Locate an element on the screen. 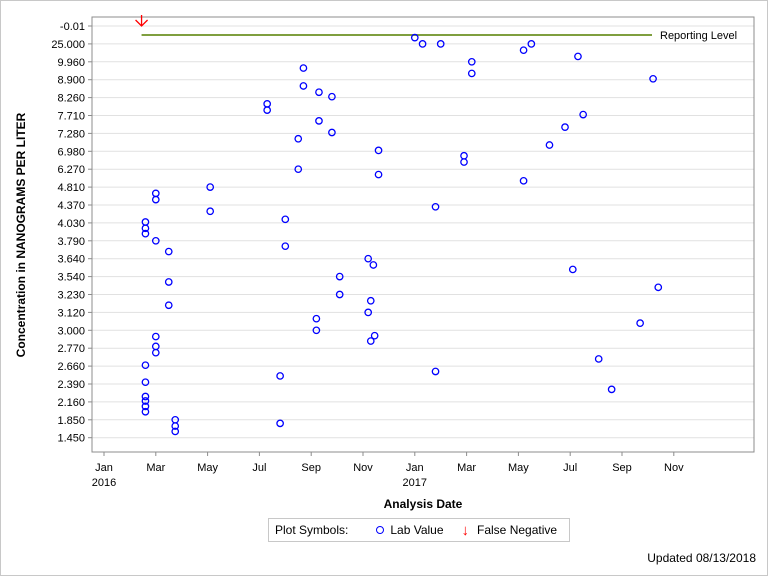  y-tick-label: -0.01 is located at coordinates (72, 27).